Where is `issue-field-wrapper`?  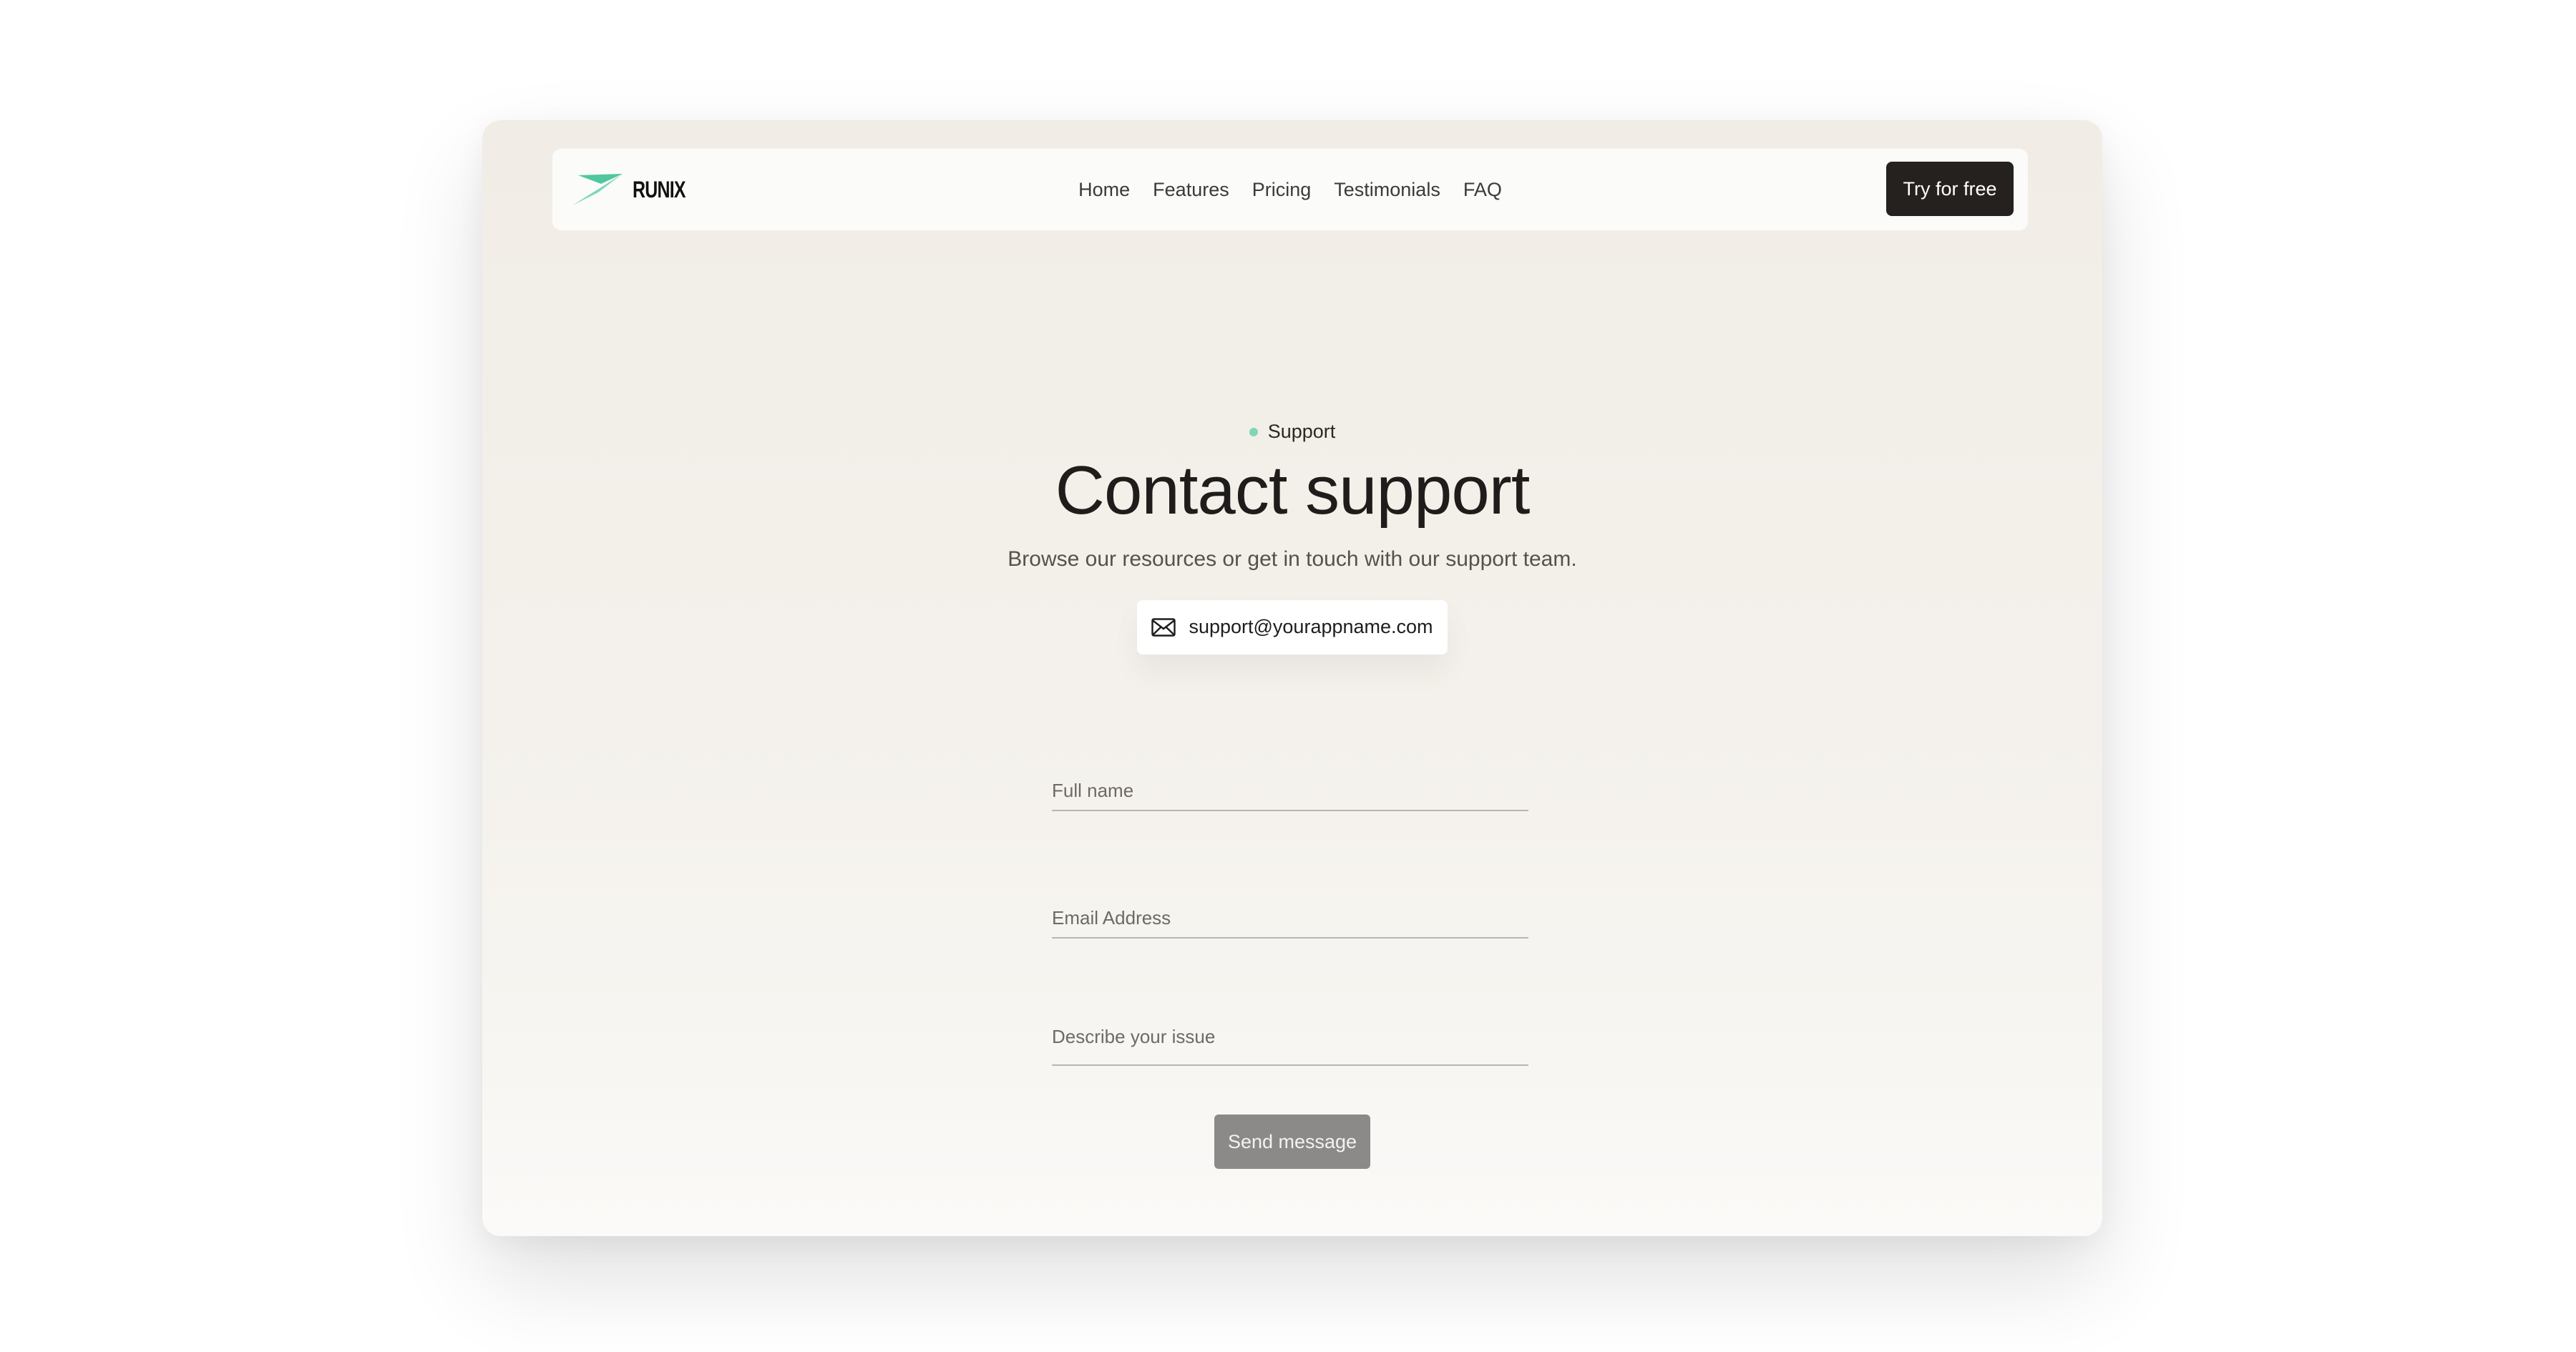
issue-field-wrapper is located at coordinates (1290, 1068).